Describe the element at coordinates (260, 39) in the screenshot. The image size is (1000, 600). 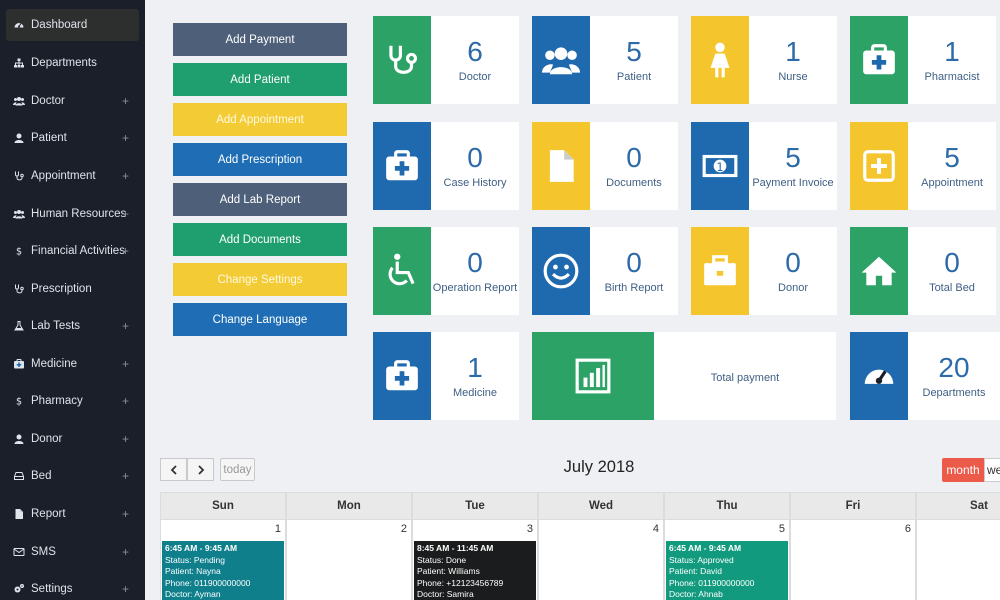
I see `add-payment-button: Add Payment` at that location.